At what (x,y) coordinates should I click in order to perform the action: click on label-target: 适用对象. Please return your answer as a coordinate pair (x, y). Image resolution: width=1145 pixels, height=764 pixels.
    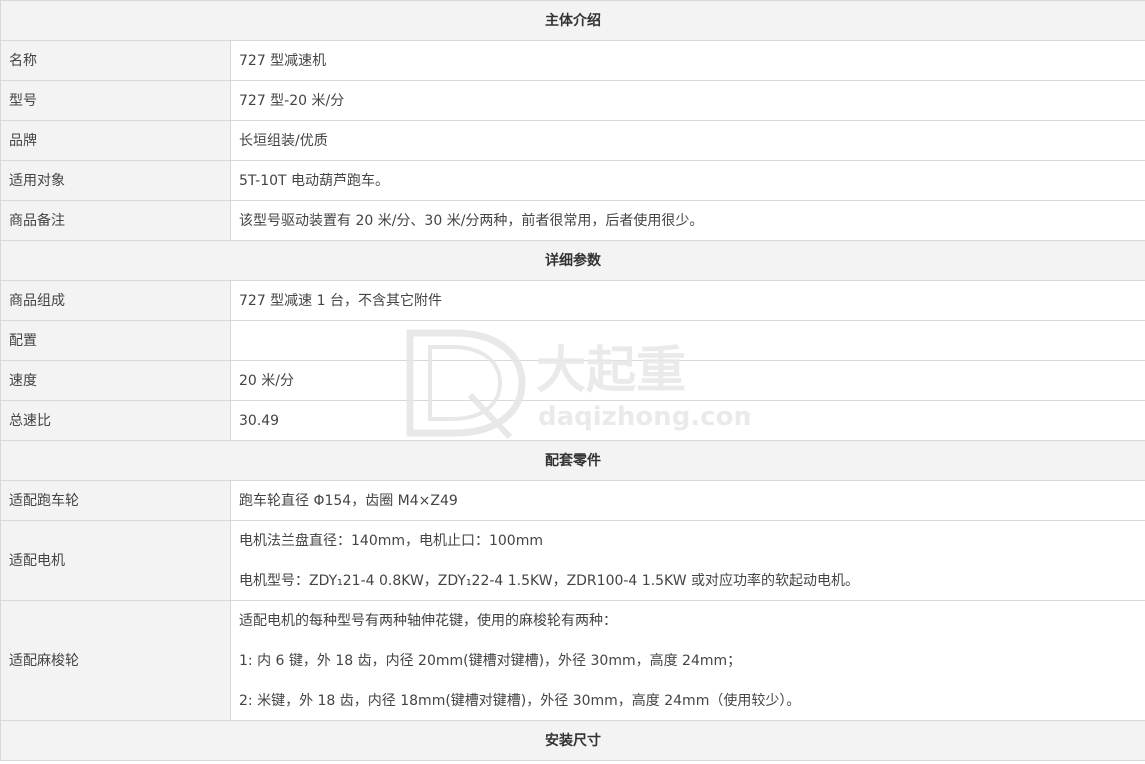
    Looking at the image, I should click on (115, 180).